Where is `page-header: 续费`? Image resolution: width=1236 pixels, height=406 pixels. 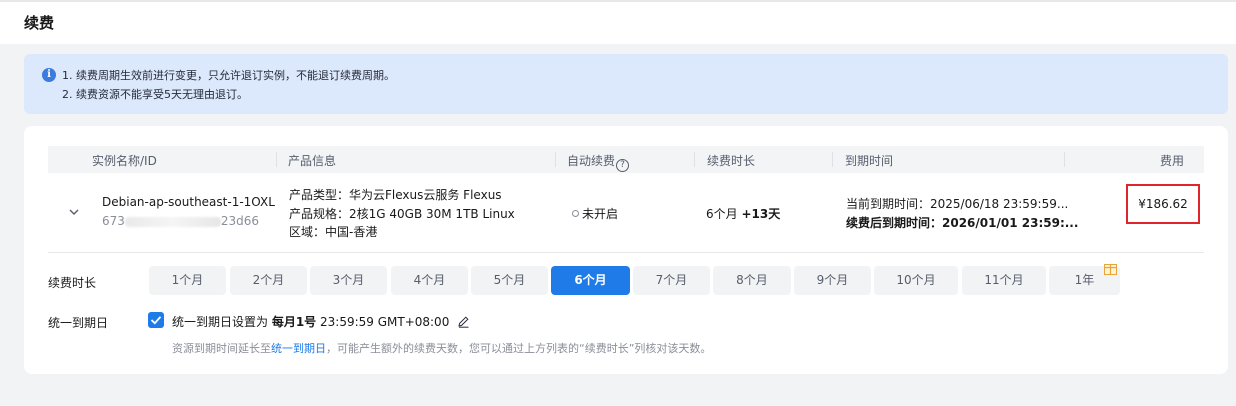 page-header: 续费 is located at coordinates (618, 22).